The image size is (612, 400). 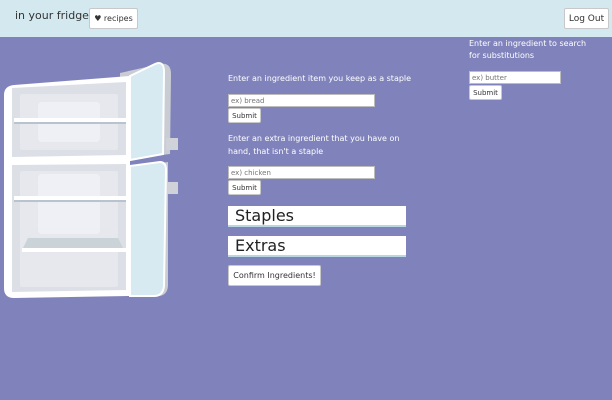 I want to click on substitution-submit-button: Submit, so click(x=485, y=92).